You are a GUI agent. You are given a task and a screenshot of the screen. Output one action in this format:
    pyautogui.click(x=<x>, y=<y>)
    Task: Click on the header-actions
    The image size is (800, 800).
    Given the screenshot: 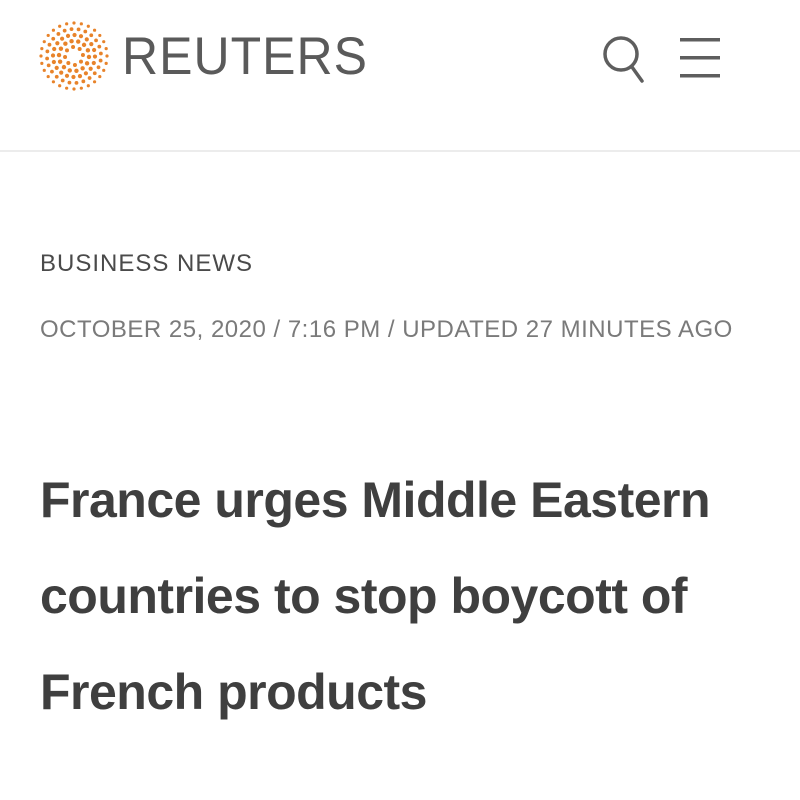 What is the action you would take?
    pyautogui.click(x=662, y=58)
    